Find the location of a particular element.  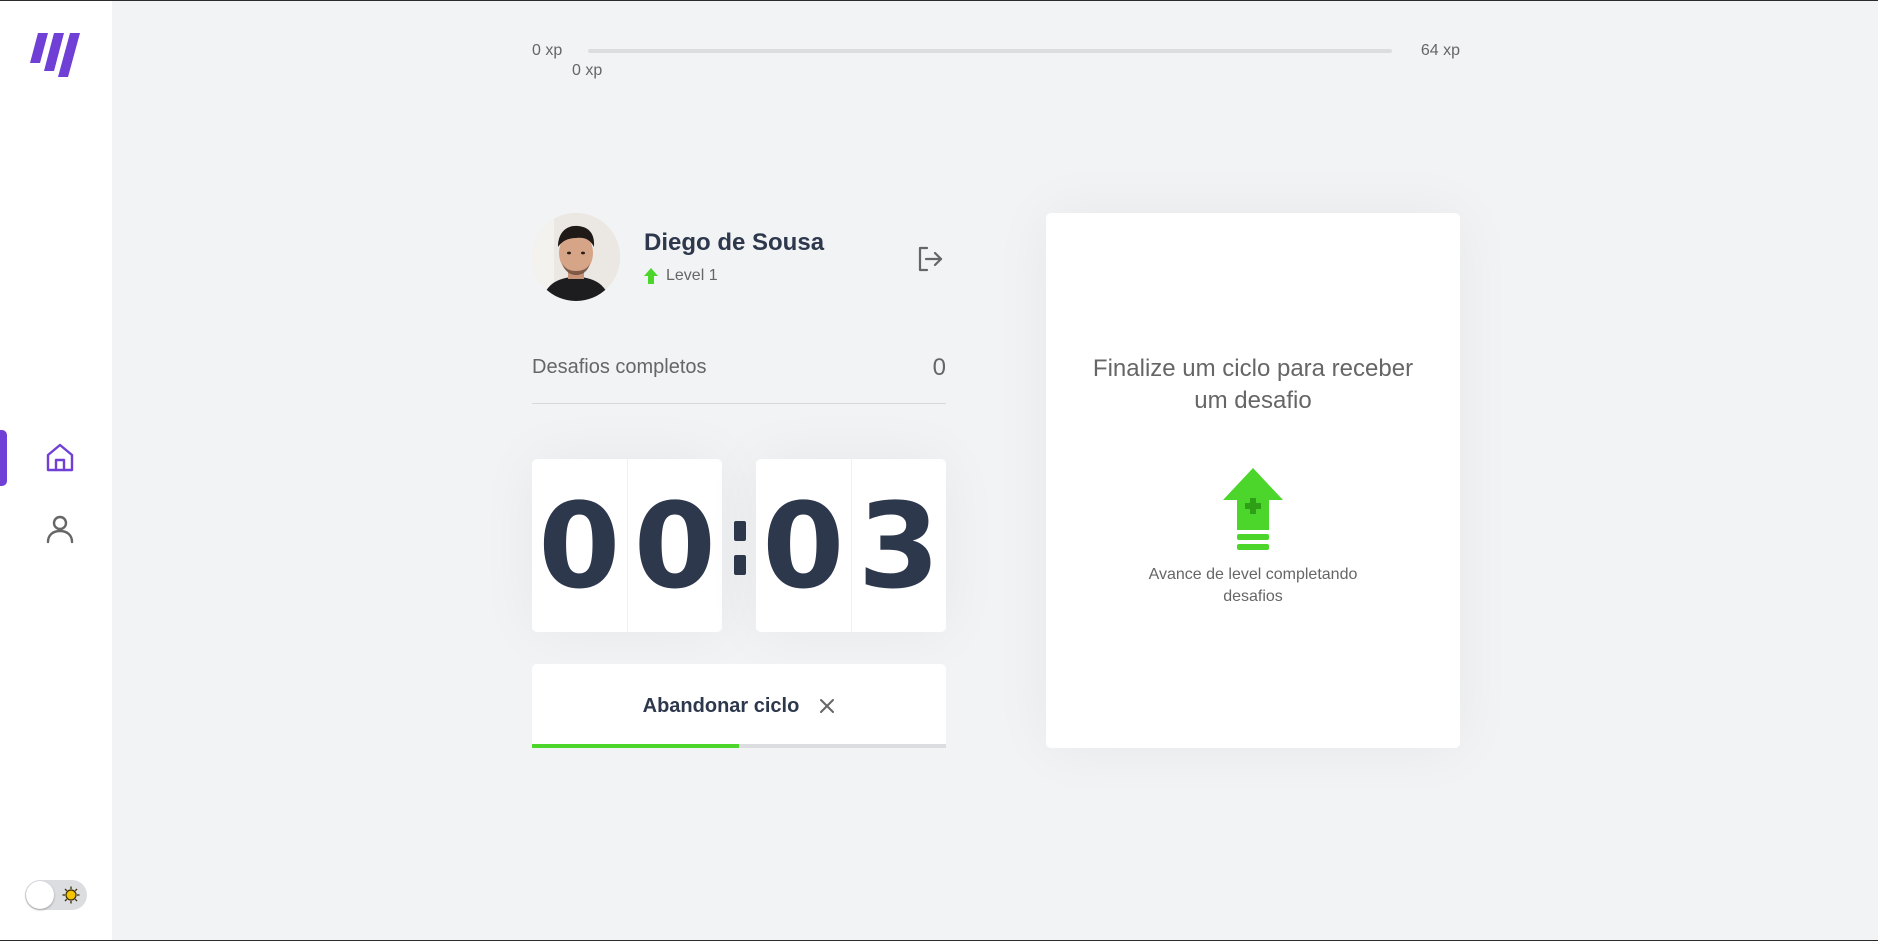

completed-challenges-label: Desafios completos is located at coordinates (619, 367).